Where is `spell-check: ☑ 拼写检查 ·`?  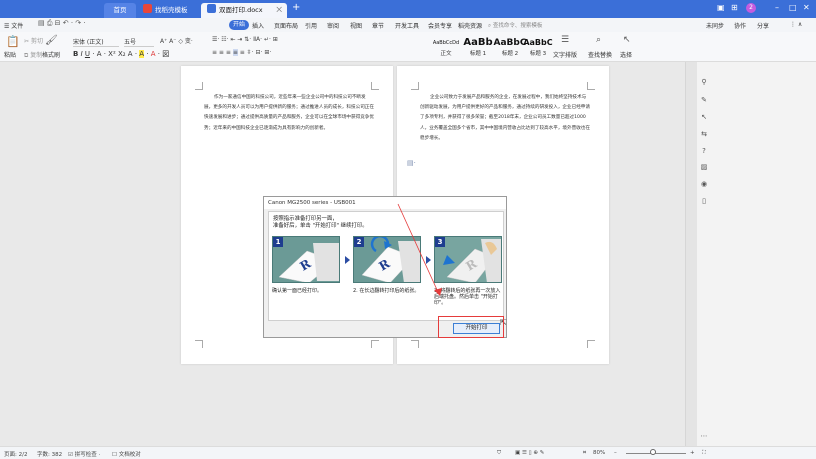 spell-check: ☑ 拼写检查 · is located at coordinates (84, 454).